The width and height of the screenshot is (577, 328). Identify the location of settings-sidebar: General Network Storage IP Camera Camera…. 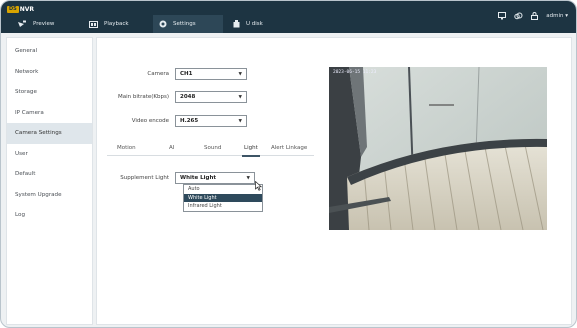
(49, 181).